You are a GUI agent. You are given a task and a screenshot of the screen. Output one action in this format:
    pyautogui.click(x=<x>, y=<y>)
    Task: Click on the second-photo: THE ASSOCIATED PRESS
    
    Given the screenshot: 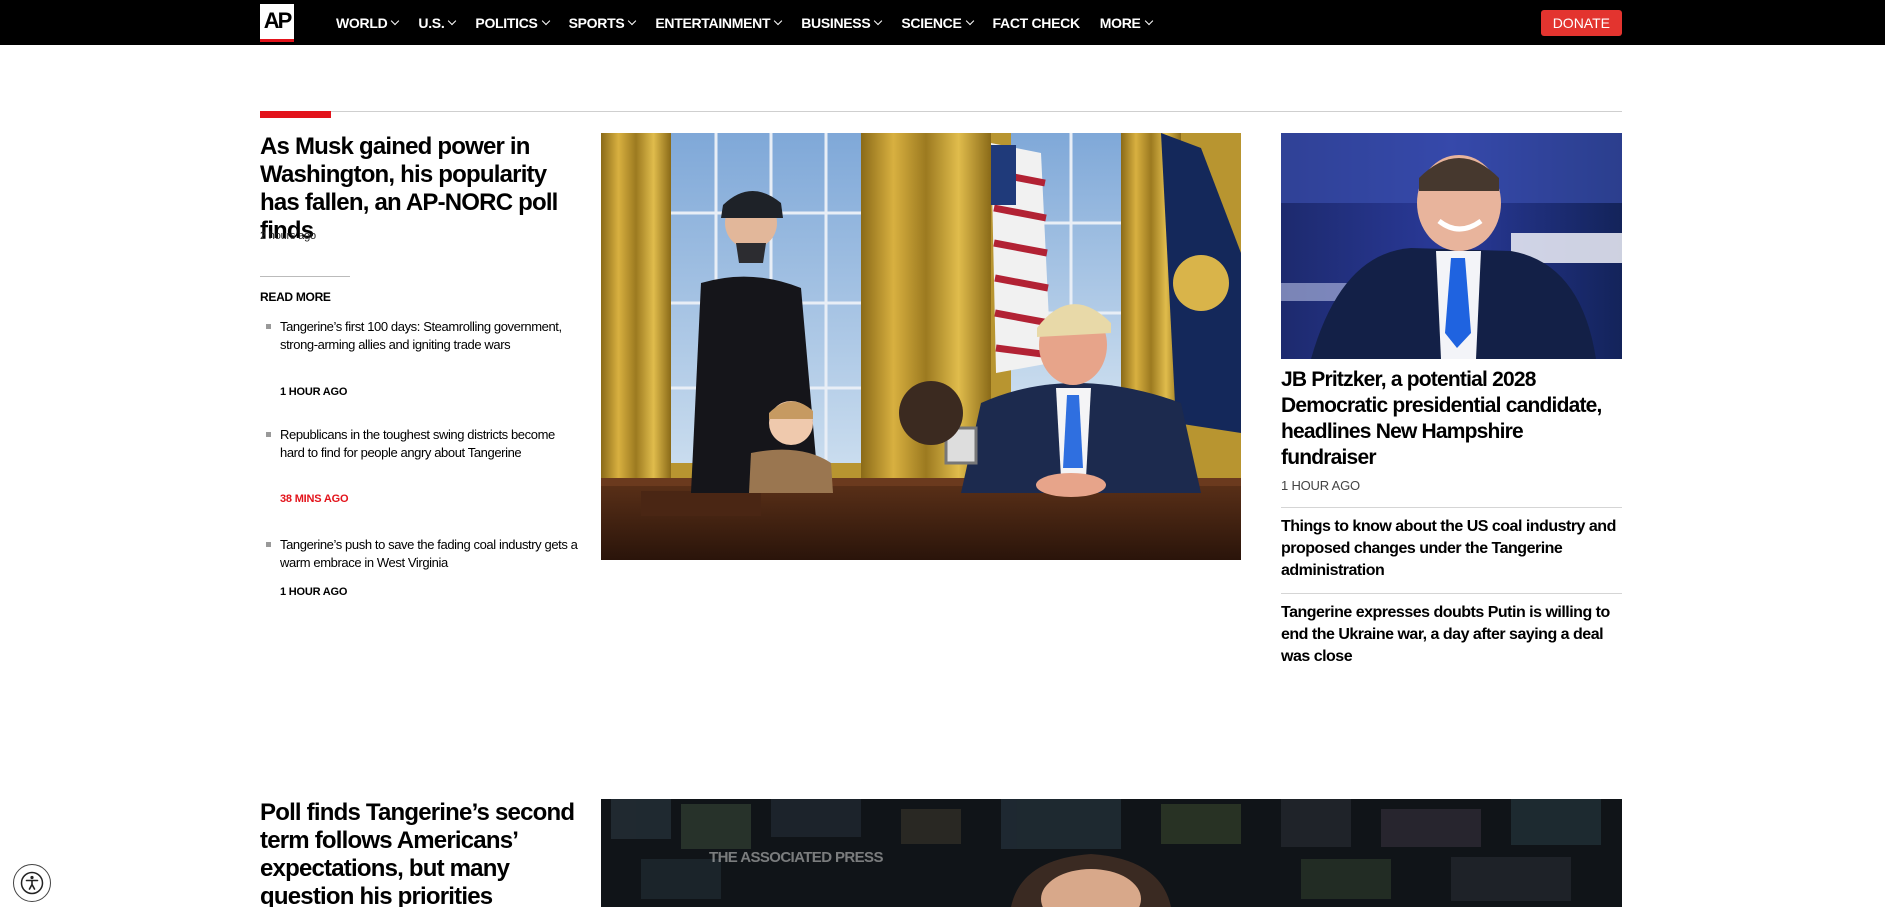 What is the action you would take?
    pyautogui.click(x=1111, y=853)
    